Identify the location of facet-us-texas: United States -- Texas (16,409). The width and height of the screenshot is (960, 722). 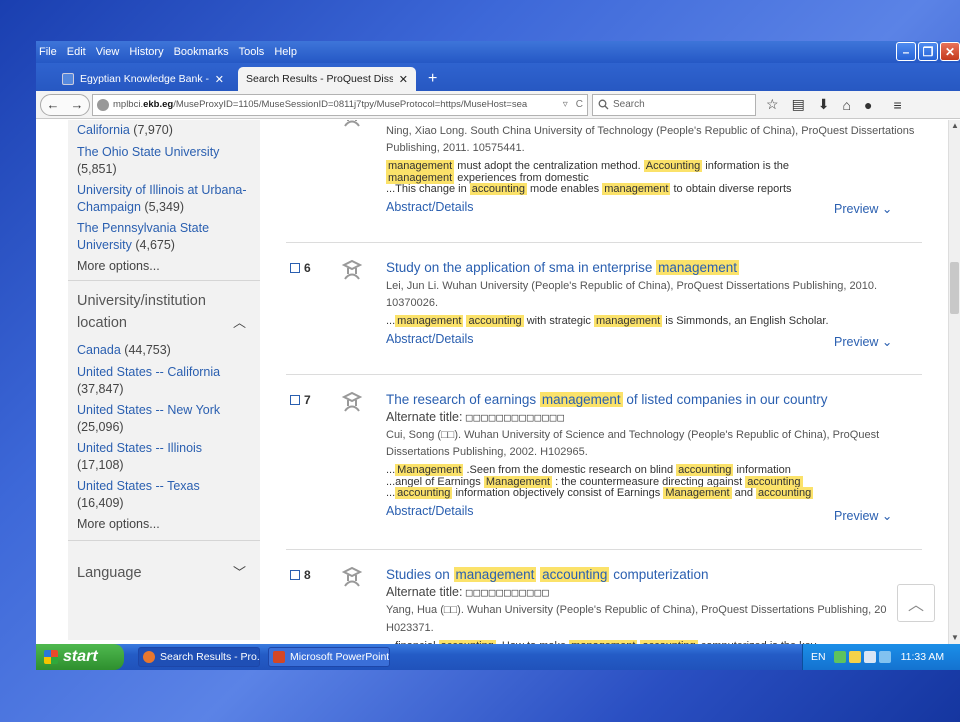
(167, 495).